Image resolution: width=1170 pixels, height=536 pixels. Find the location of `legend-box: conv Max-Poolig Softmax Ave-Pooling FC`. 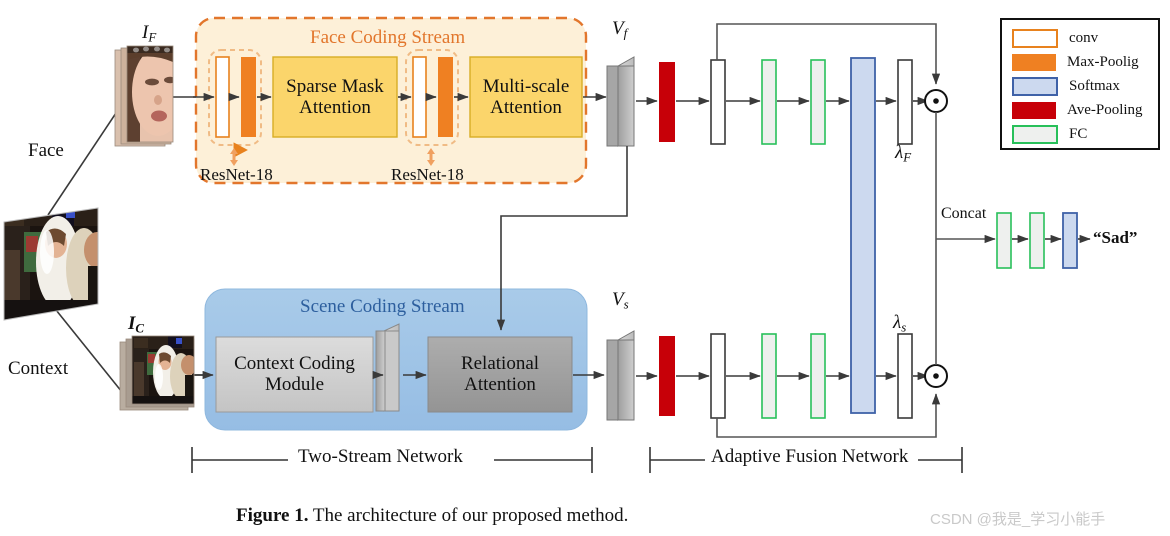

legend-box: conv Max-Poolig Softmax Ave-Pooling FC is located at coordinates (1080, 84).